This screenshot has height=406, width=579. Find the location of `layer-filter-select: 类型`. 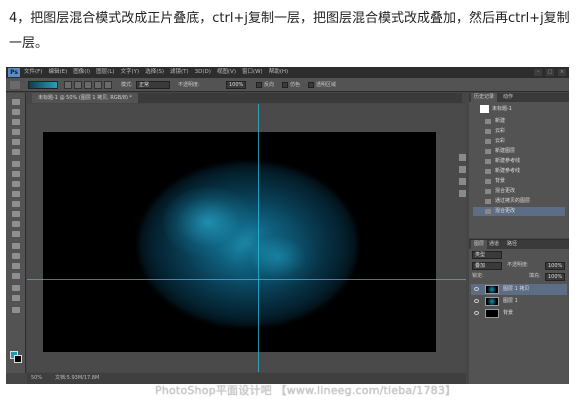

layer-filter-select: 类型 is located at coordinates (487, 255).